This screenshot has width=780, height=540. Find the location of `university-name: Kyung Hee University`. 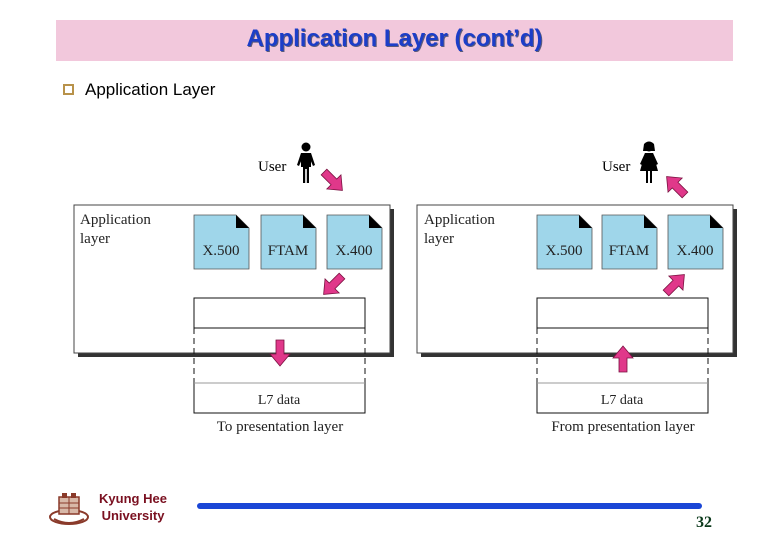

university-name: Kyung Hee University is located at coordinates (133, 507).